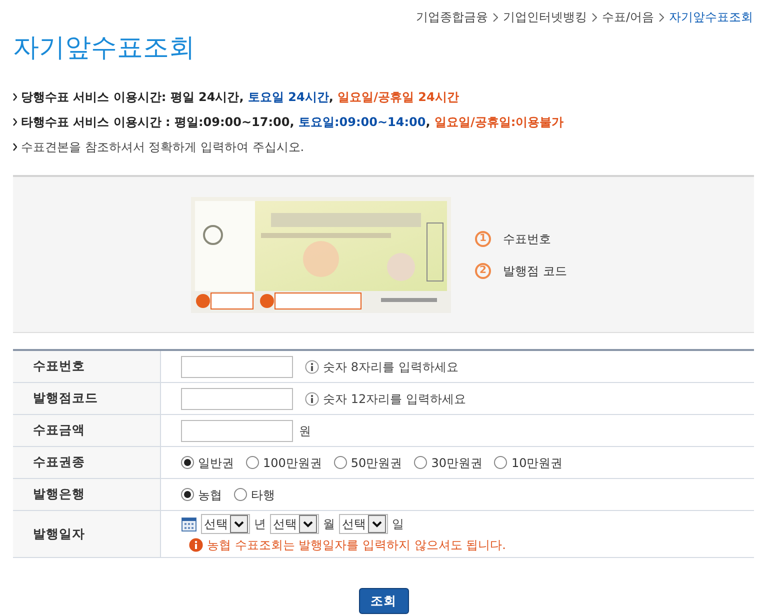 The height and width of the screenshot is (615, 767). Describe the element at coordinates (452, 17) in the screenshot. I see `breadcrumb-link: 기업종합금융` at that location.